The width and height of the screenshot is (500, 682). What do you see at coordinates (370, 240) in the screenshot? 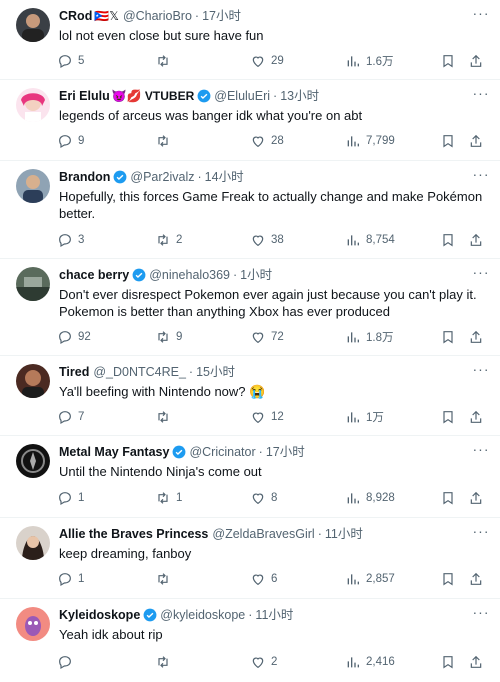
I see `views-button: 8,754` at bounding box center [370, 240].